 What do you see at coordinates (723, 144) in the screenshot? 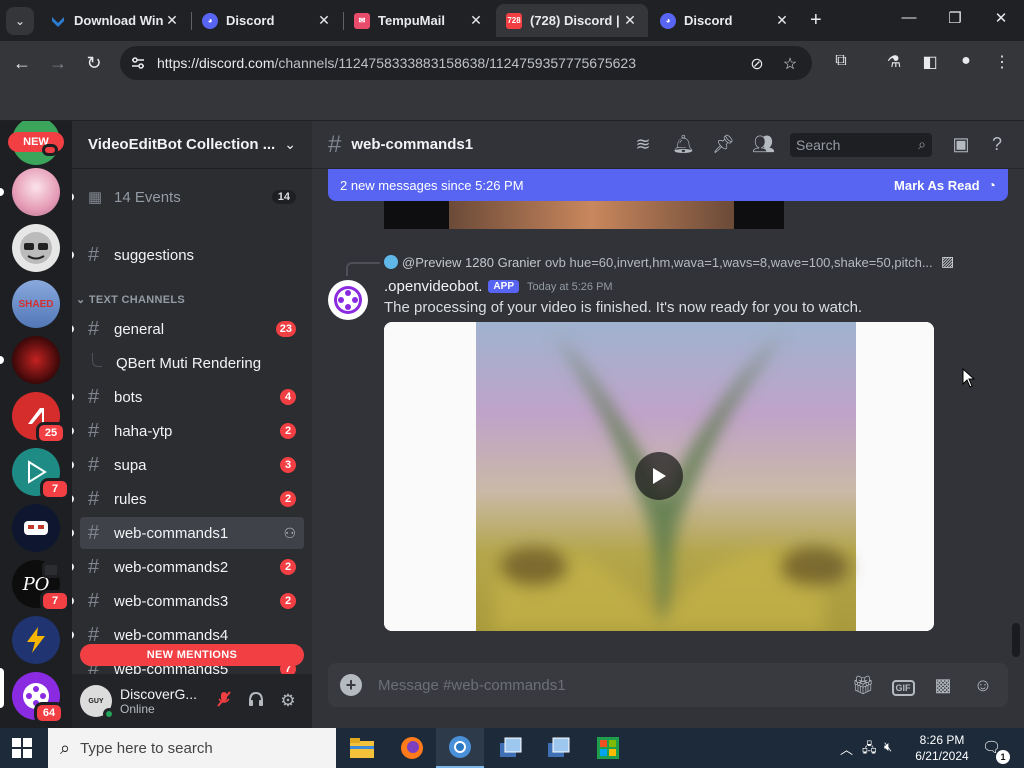
I see `pin-icon: 📌︎` at bounding box center [723, 144].